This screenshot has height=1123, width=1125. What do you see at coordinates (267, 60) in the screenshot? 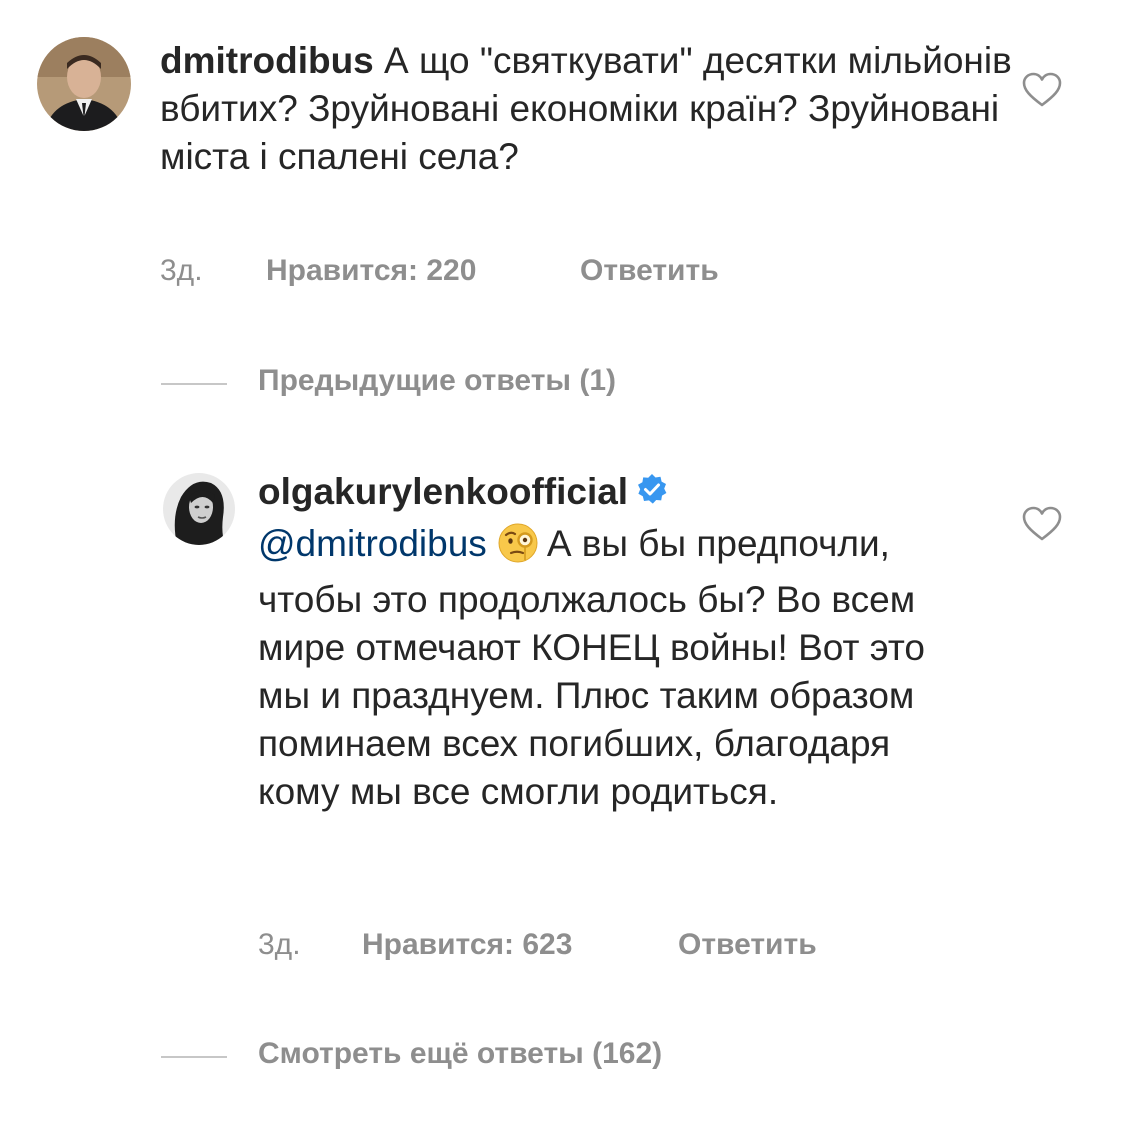
I see `comment-username: dmitrodibus` at bounding box center [267, 60].